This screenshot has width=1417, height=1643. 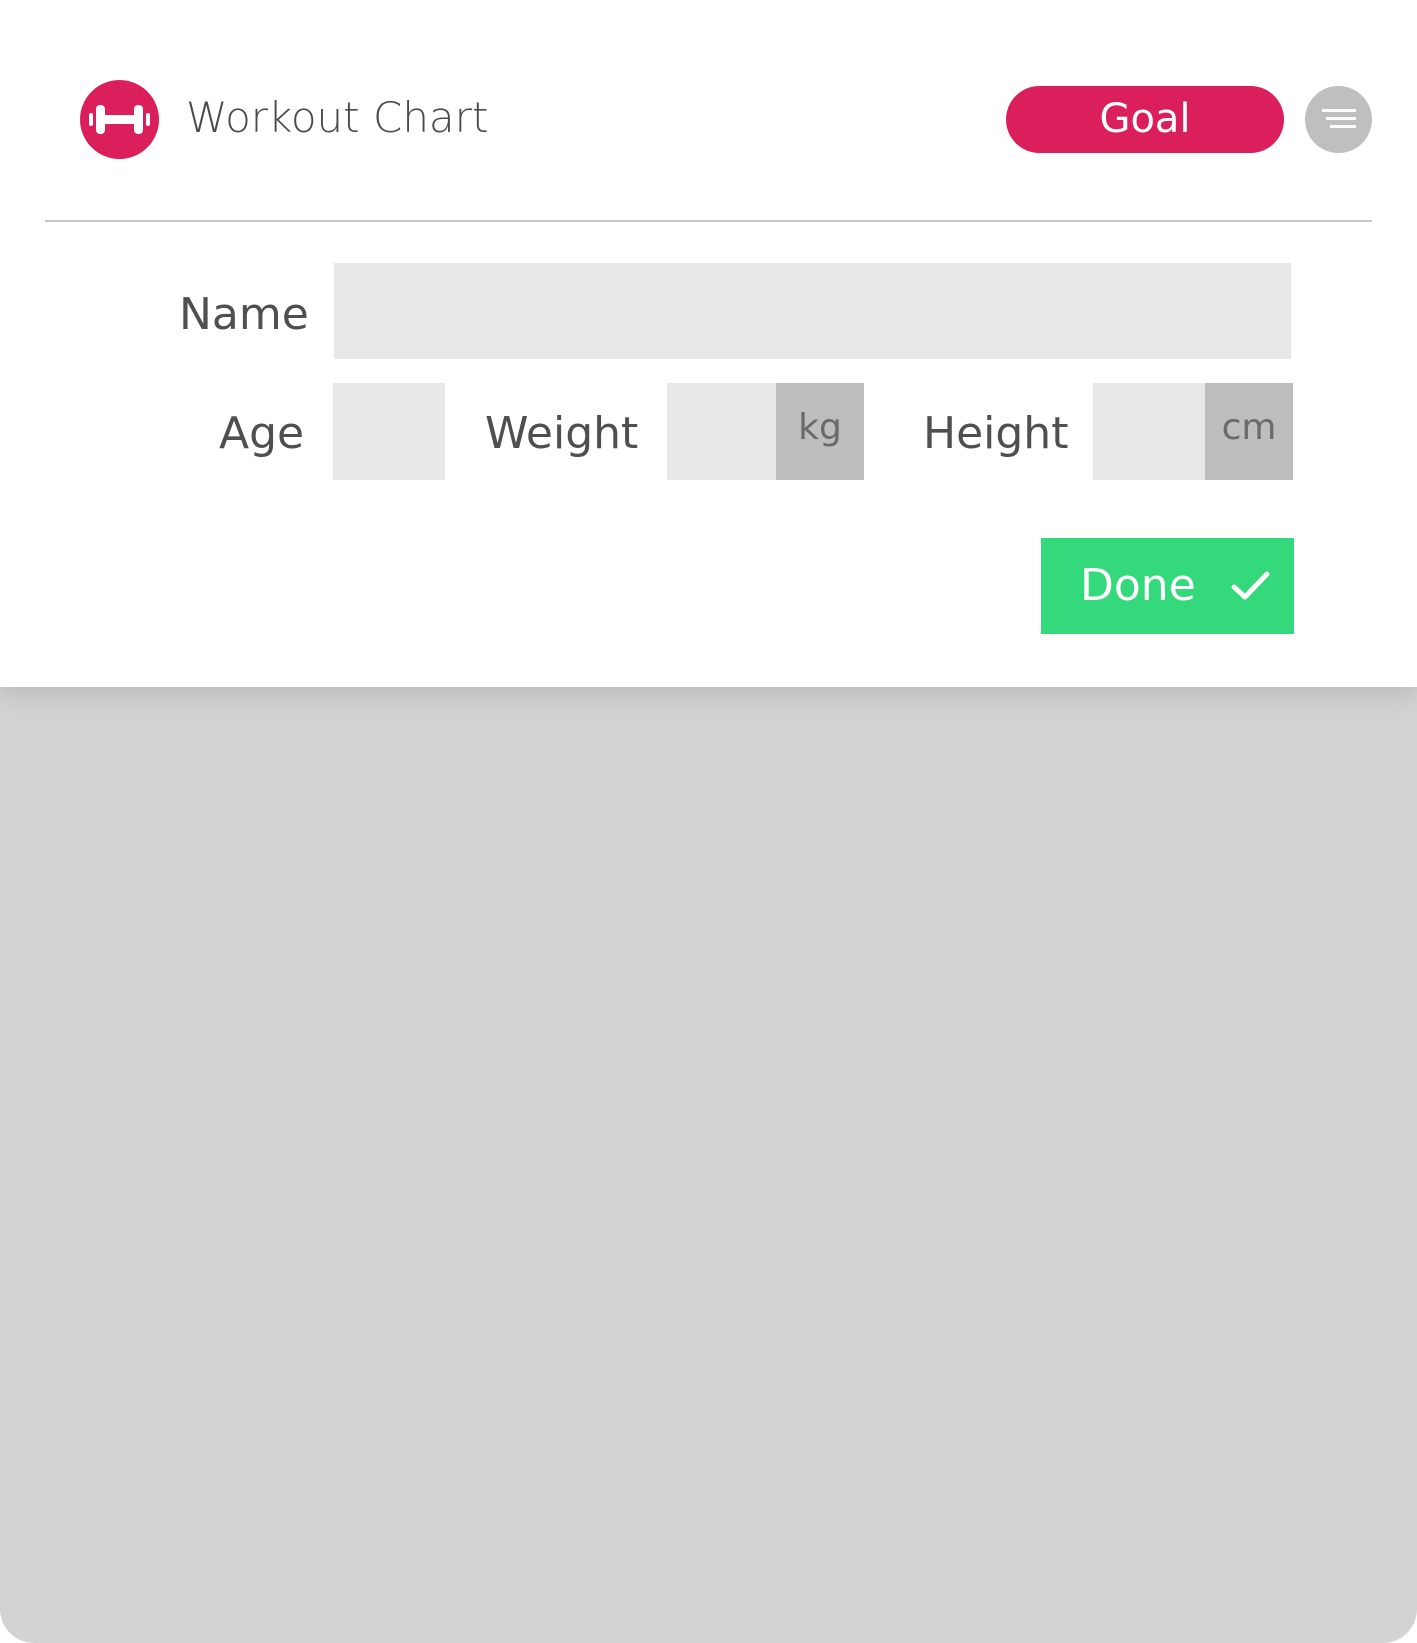 I want to click on done-button: Done, so click(x=1167, y=586).